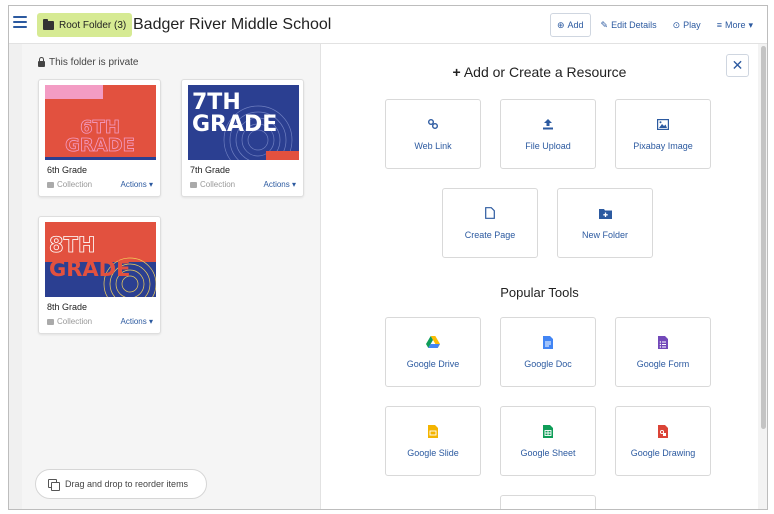 The image size is (774, 514). I want to click on google-drawing-button: Google Drawing, so click(663, 441).